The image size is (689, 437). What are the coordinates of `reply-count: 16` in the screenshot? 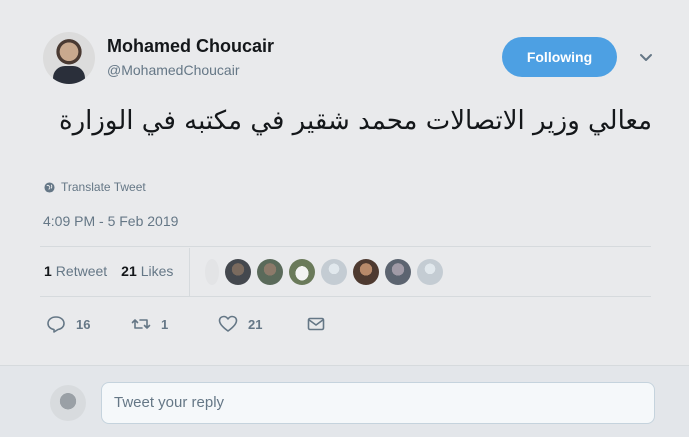 It's located at (83, 324).